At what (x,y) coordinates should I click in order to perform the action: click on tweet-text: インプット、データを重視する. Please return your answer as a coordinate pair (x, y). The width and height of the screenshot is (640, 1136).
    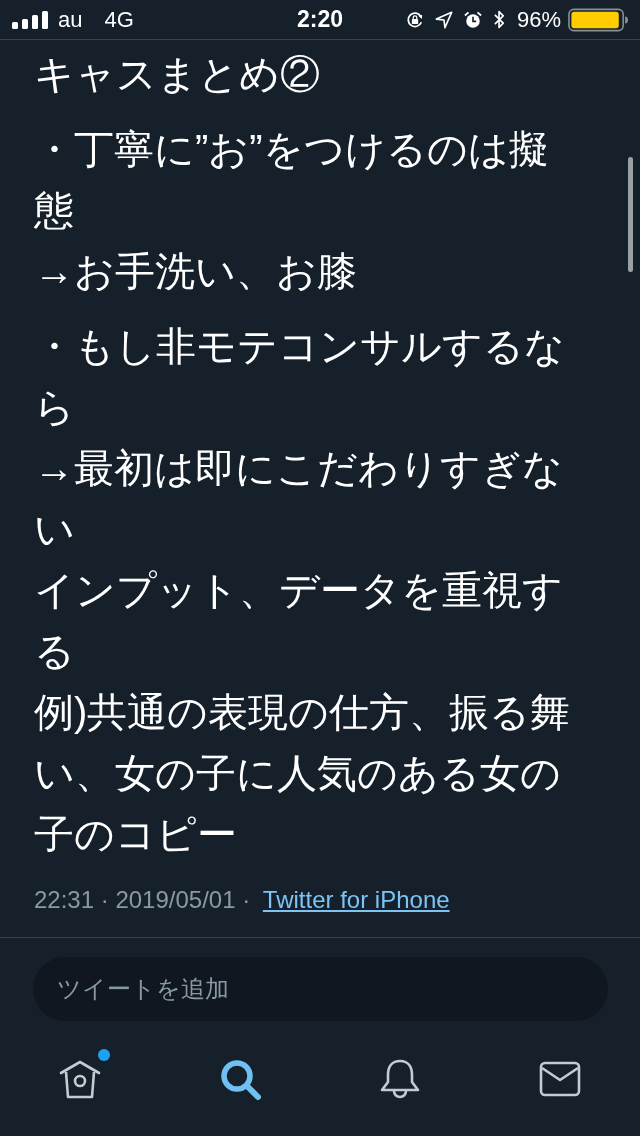
    Looking at the image, I should click on (299, 621).